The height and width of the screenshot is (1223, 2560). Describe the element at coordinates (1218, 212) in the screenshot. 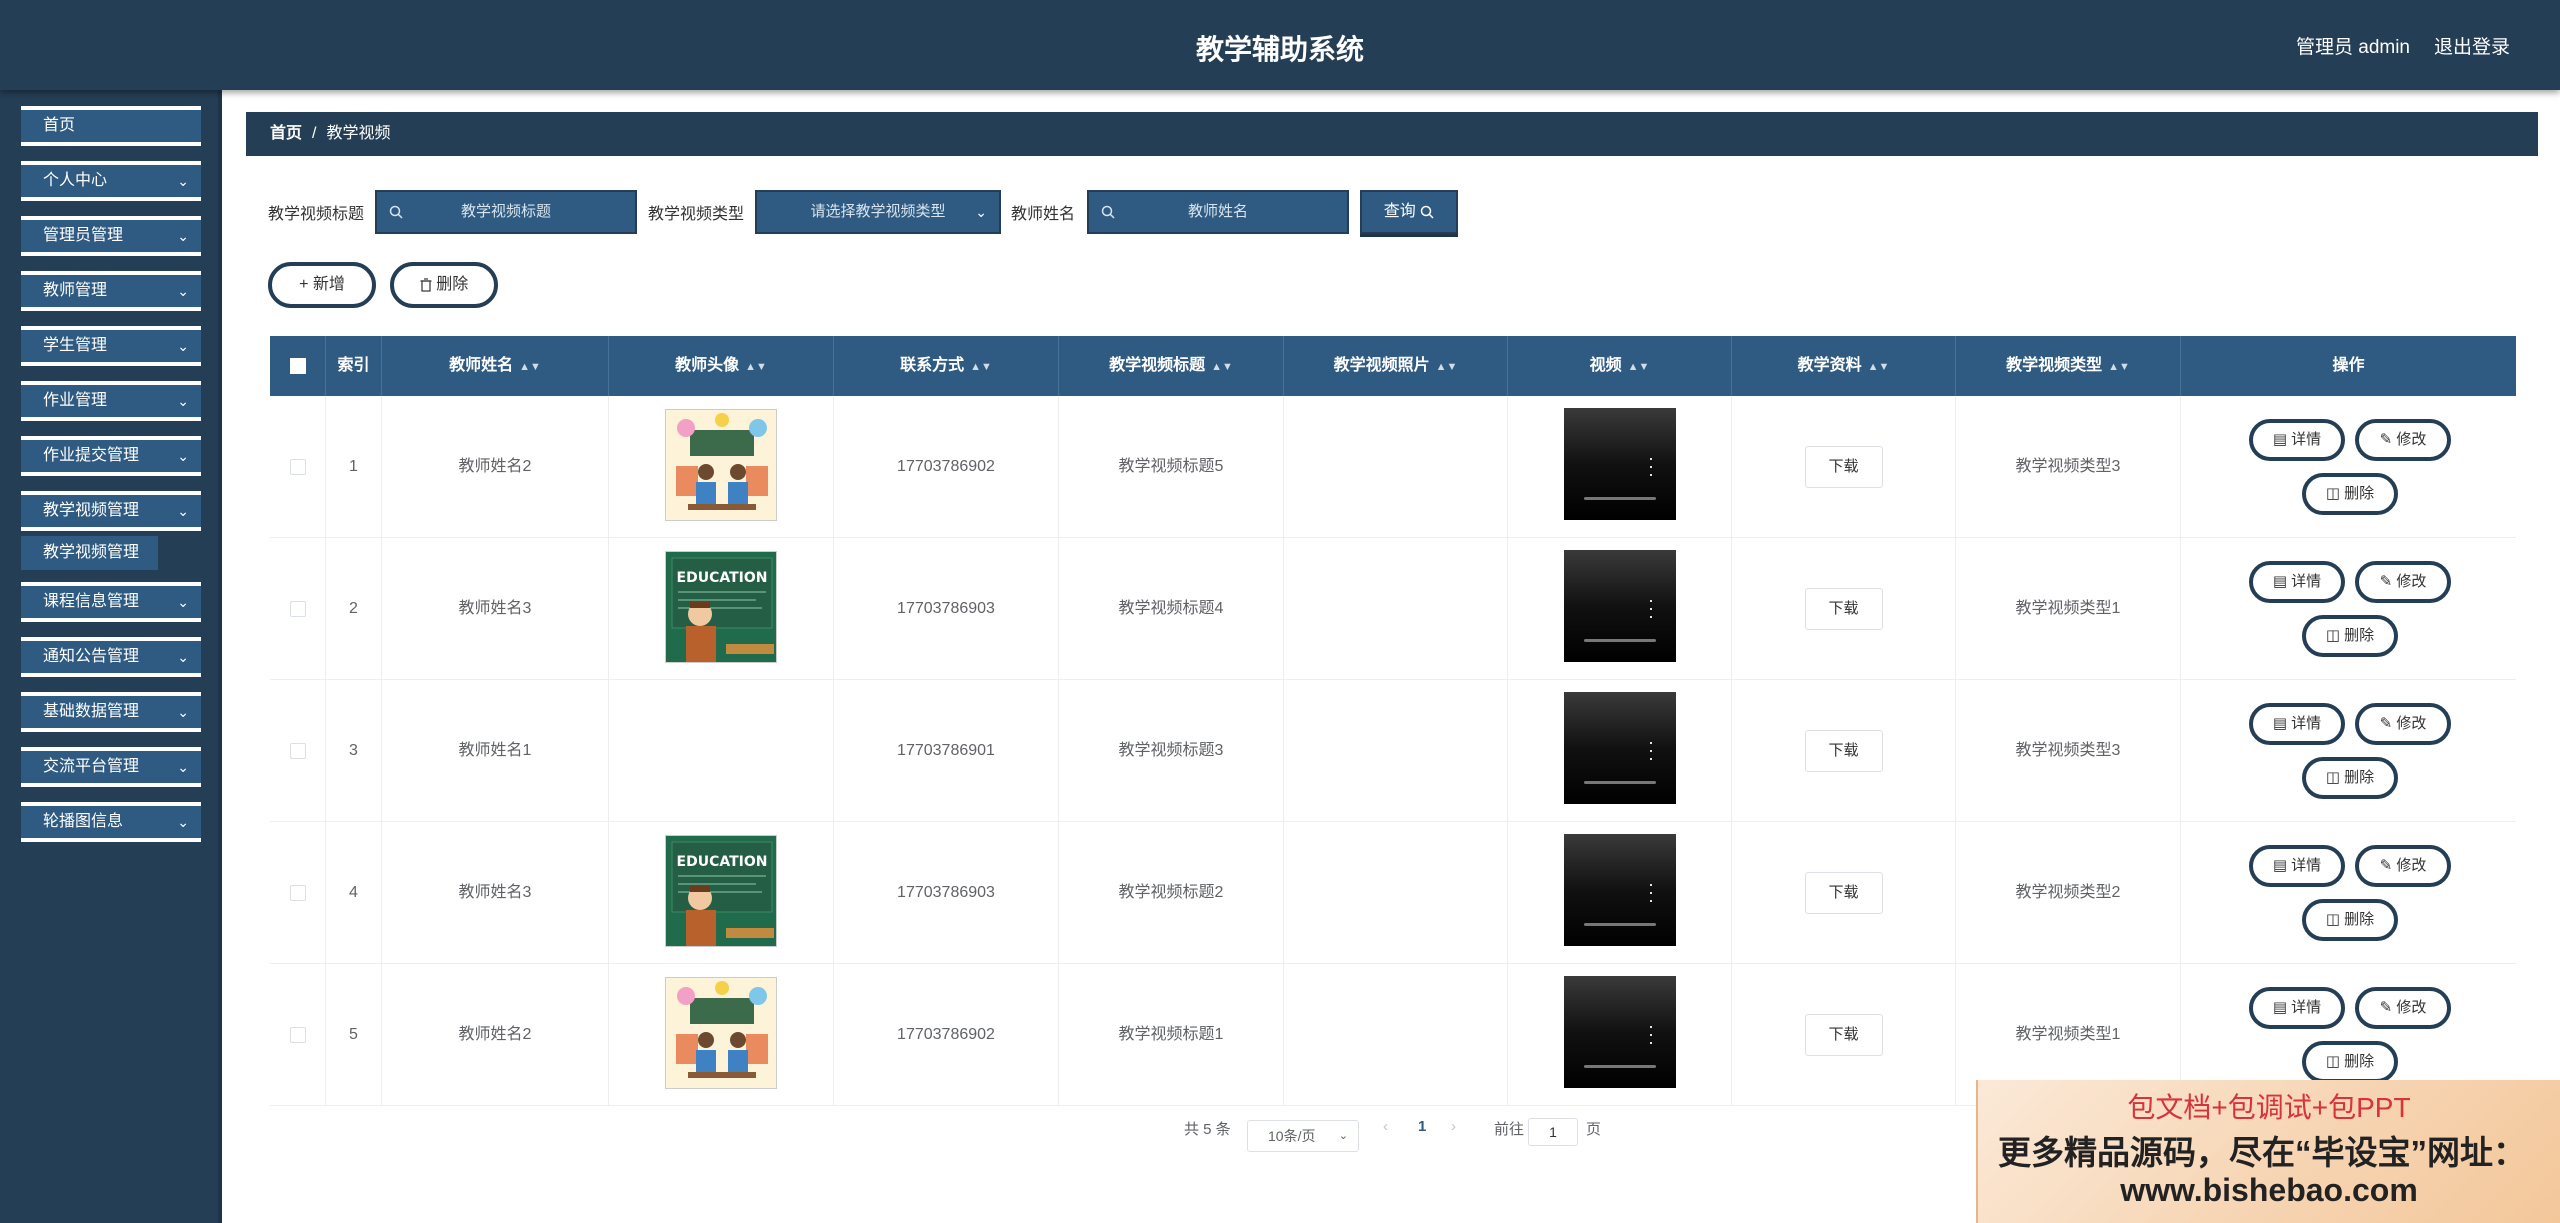

I see `teacher-search-input: 教师姓名` at that location.